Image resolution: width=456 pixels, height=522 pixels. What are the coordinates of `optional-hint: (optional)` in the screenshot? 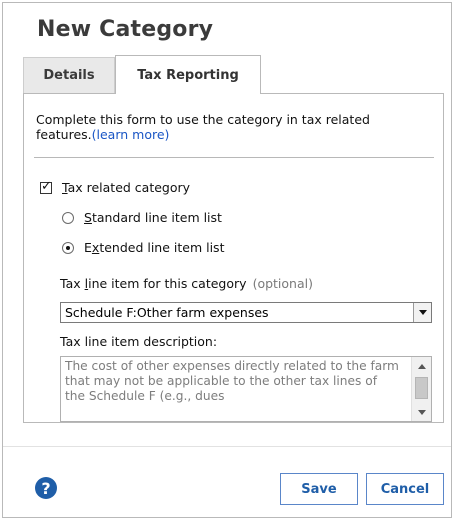 It's located at (282, 283).